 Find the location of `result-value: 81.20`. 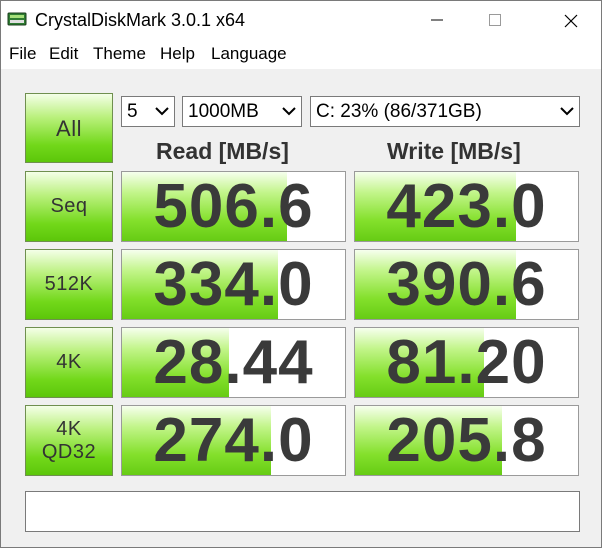

result-value: 81.20 is located at coordinates (466, 362).